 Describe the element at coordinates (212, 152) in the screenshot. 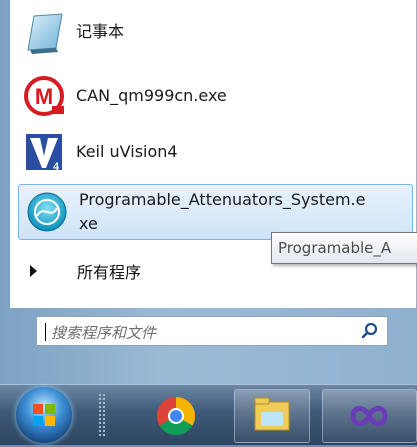

I see `program-item-keil-uvision4: 4 Keil uVision4` at that location.